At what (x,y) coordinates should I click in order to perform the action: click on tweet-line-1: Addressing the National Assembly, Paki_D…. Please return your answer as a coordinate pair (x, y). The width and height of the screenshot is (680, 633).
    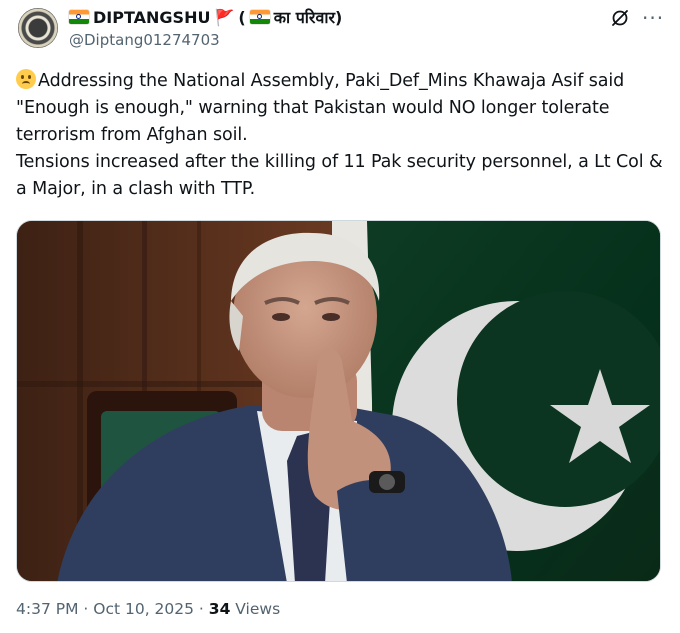
    Looking at the image, I should click on (320, 108).